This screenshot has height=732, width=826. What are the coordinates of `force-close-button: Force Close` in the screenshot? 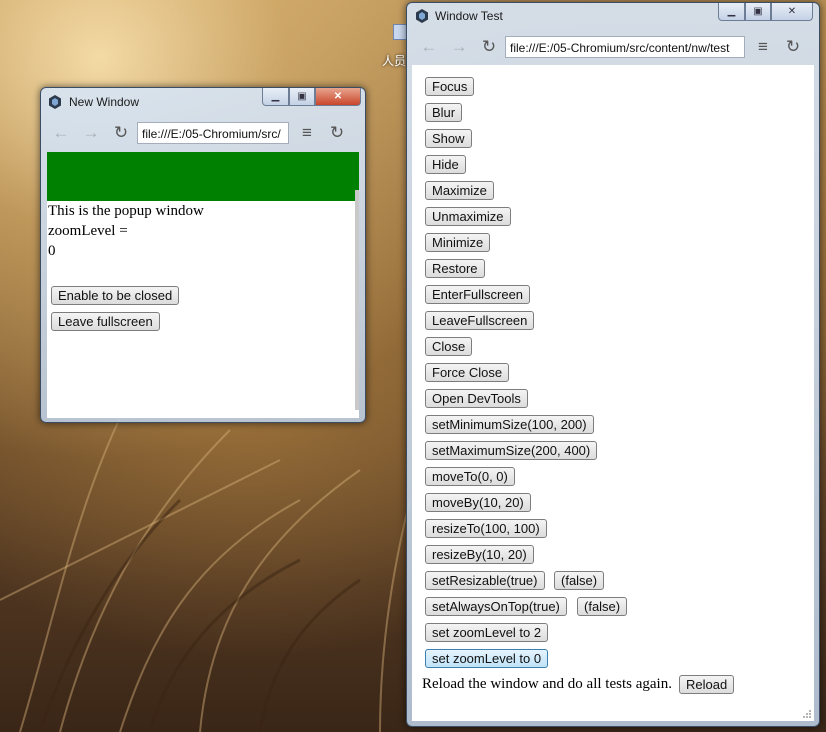 It's located at (467, 372).